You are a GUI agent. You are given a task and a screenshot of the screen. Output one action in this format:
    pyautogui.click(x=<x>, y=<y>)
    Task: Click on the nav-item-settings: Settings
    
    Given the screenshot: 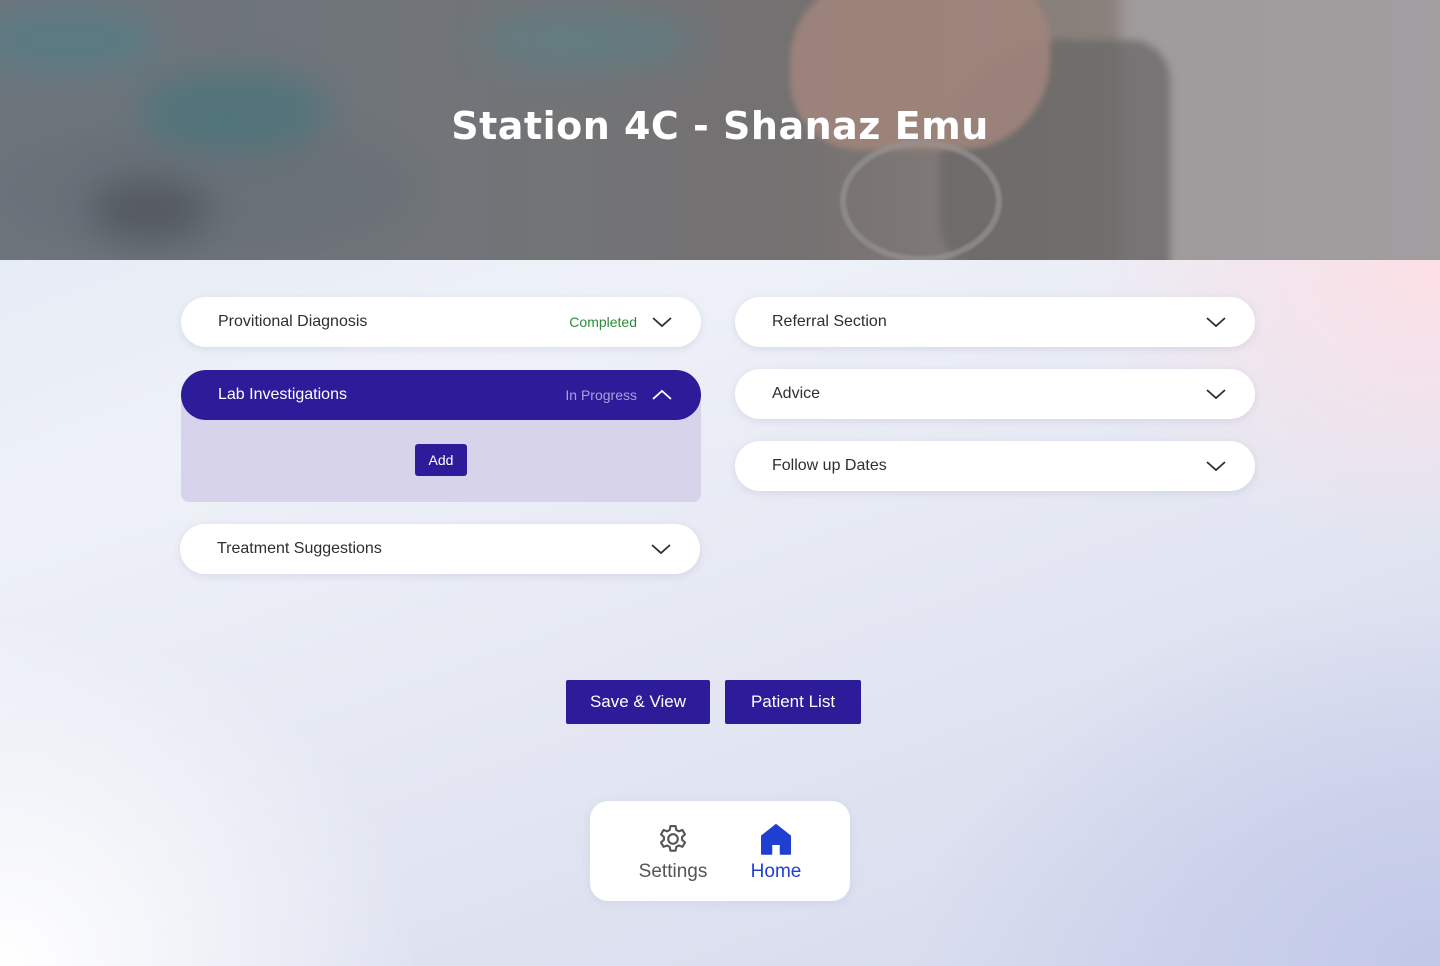 What is the action you would take?
    pyautogui.click(x=673, y=852)
    